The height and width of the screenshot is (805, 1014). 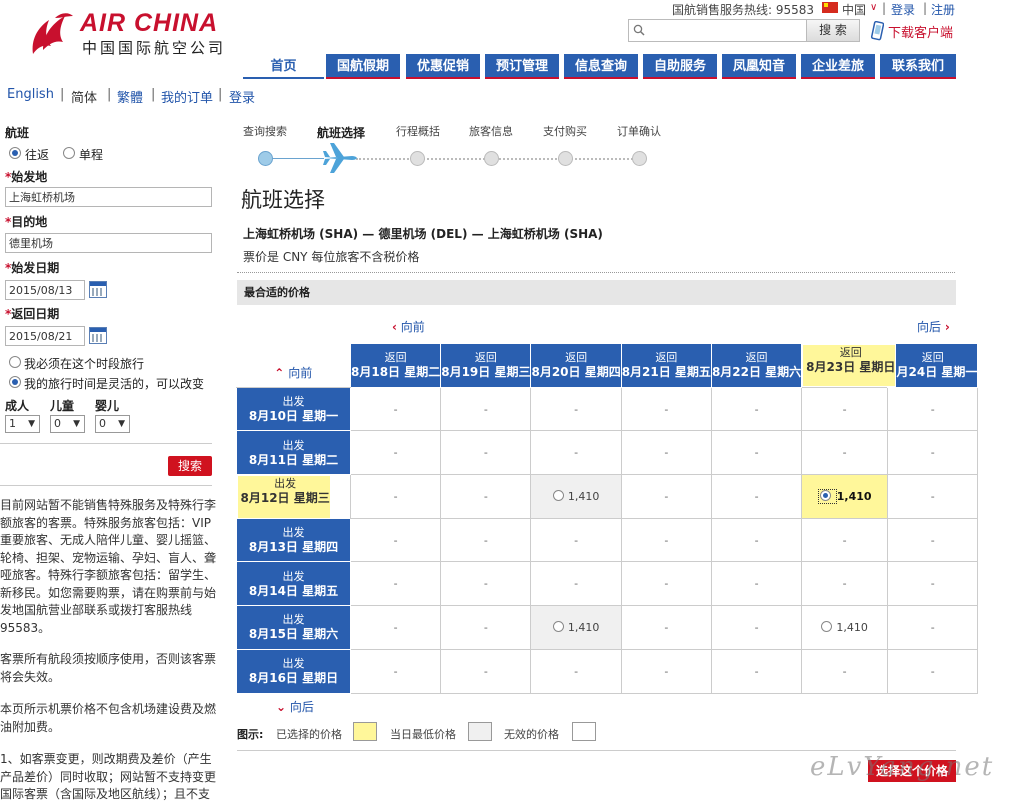 I want to click on lang-traditional-link: 繁體, so click(x=130, y=96).